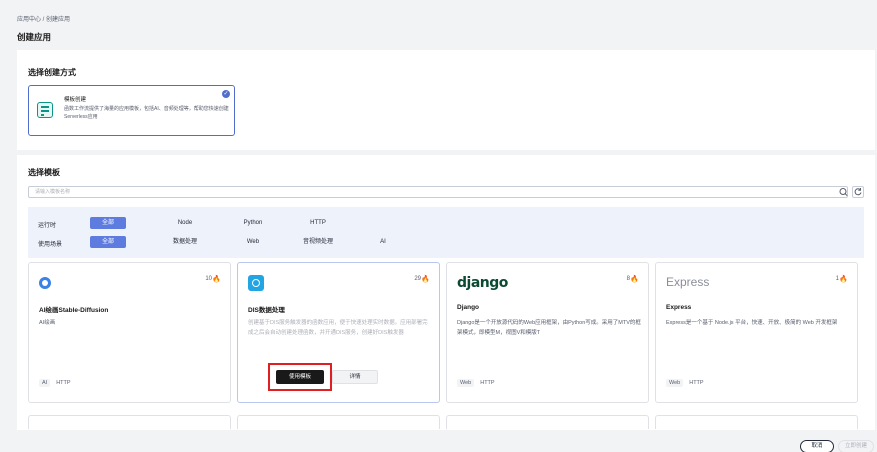 The width and height of the screenshot is (877, 452). I want to click on stable-diffusion-logo-icon, so click(45, 283).